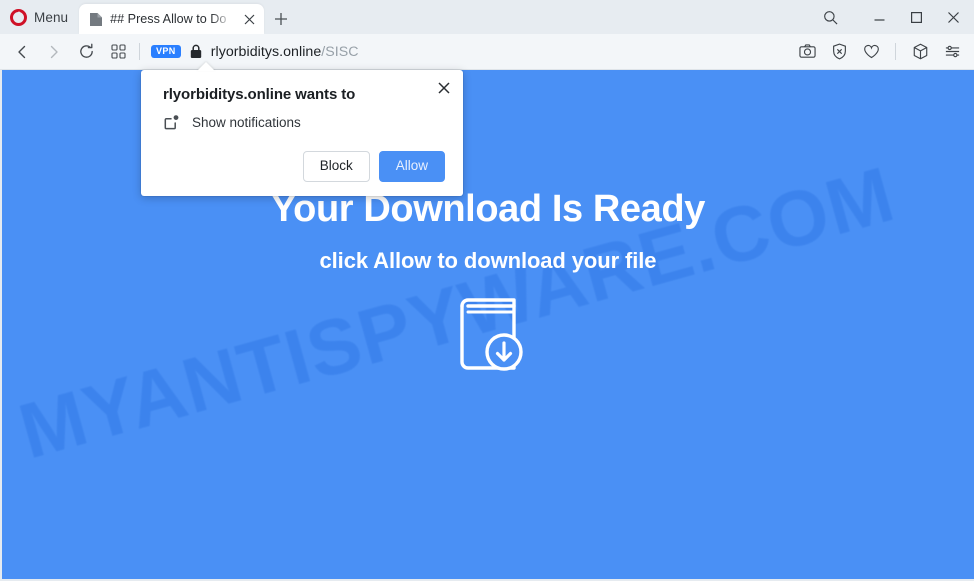 The height and width of the screenshot is (581, 974). Describe the element at coordinates (96, 19) in the screenshot. I see `page-icon` at that location.